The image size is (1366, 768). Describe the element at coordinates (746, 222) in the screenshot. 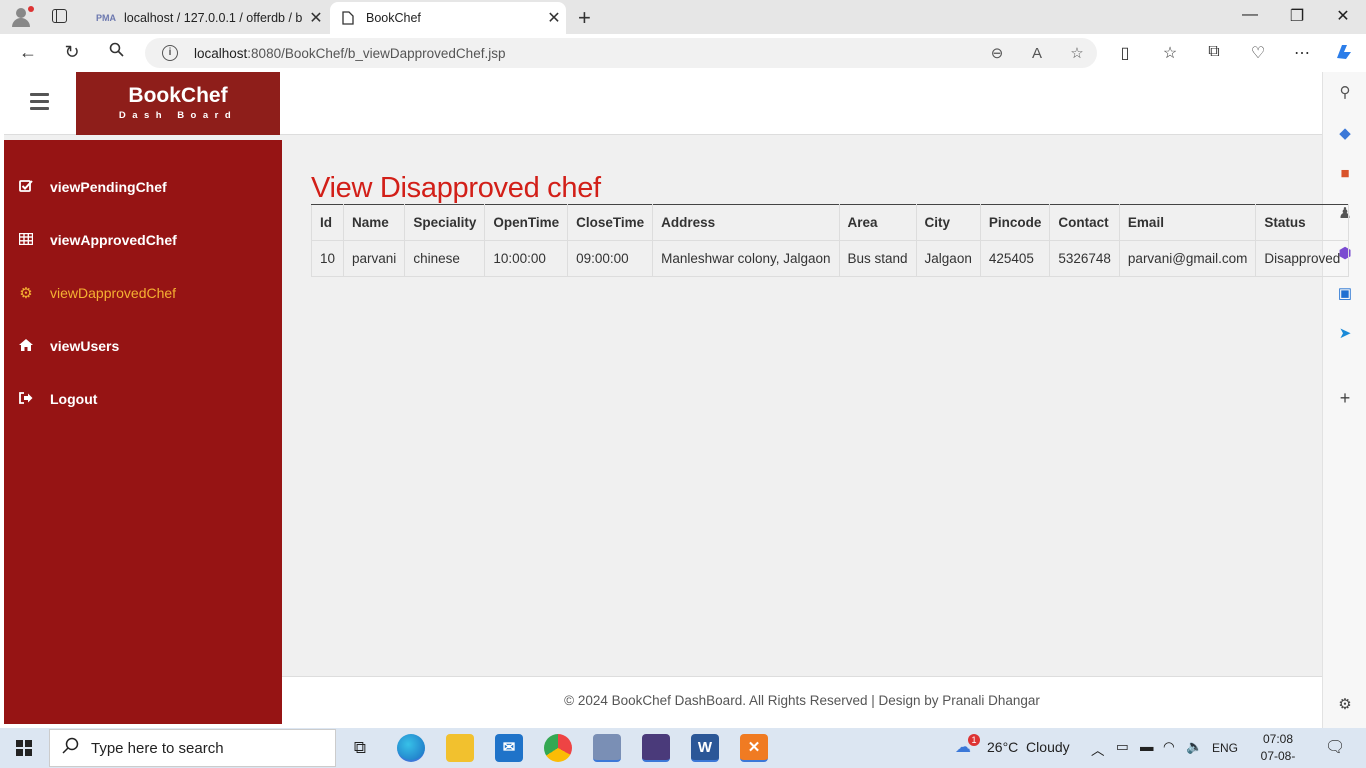

I see `column-header: Address` at that location.